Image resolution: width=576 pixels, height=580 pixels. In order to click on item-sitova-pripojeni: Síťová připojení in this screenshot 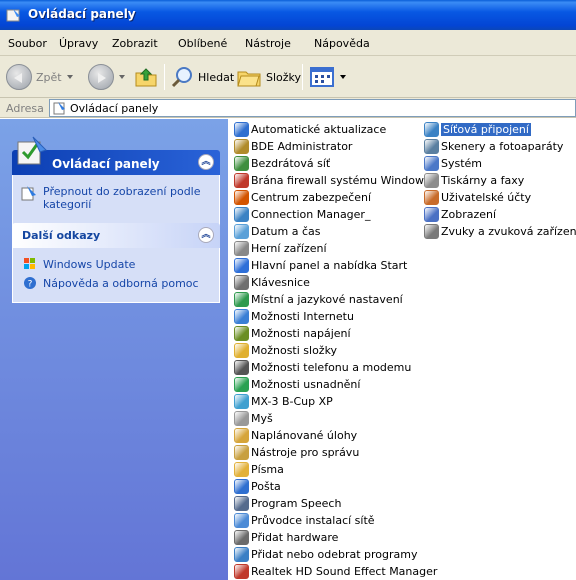, I will do `click(500, 129)`.